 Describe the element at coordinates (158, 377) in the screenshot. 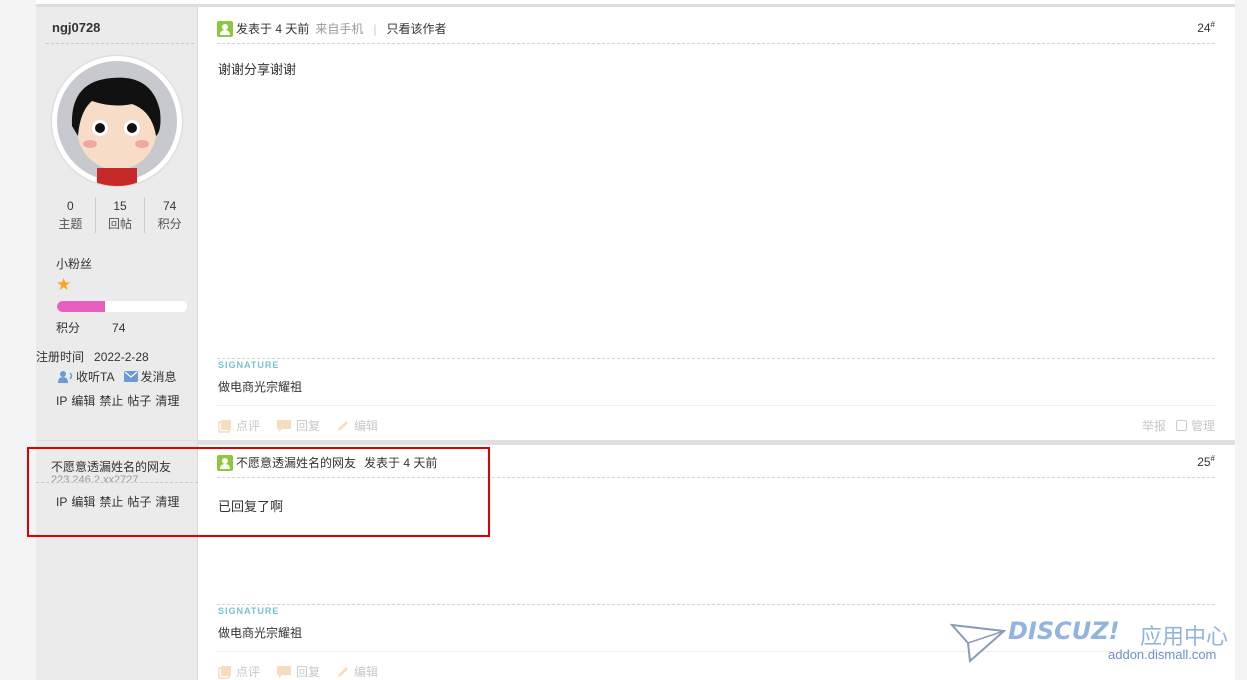

I see `message-label: 发消息` at that location.